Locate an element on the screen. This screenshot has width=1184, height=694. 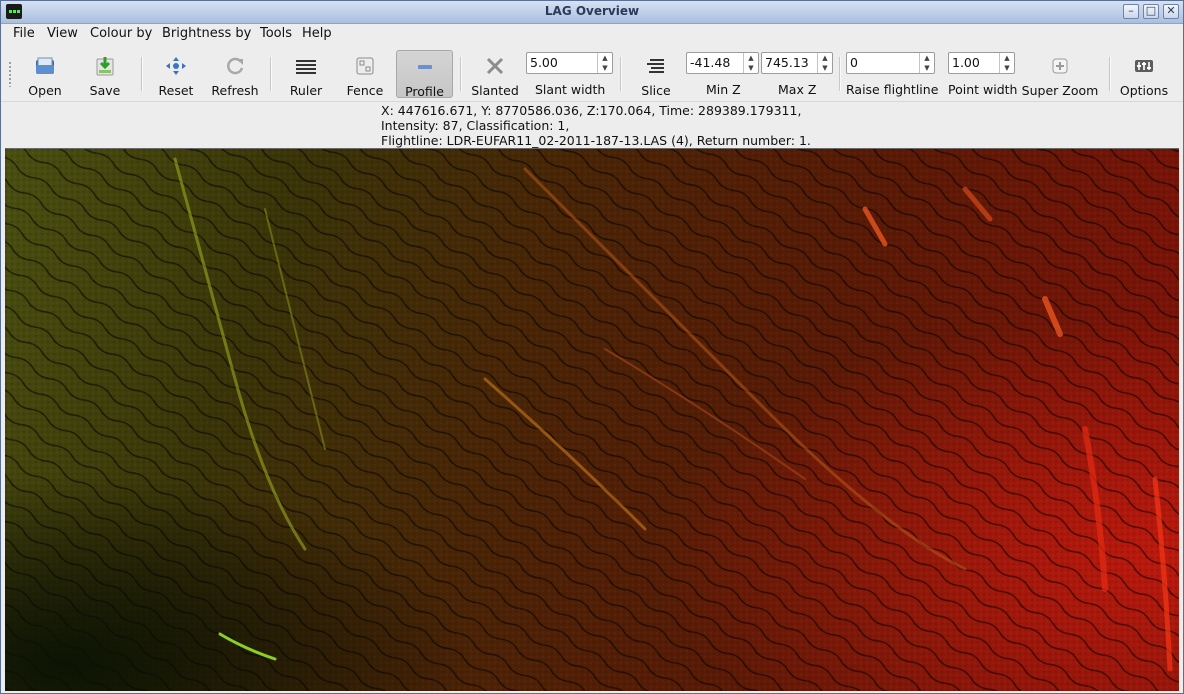
min-z-spinbox: ▲▼ is located at coordinates (722, 63).